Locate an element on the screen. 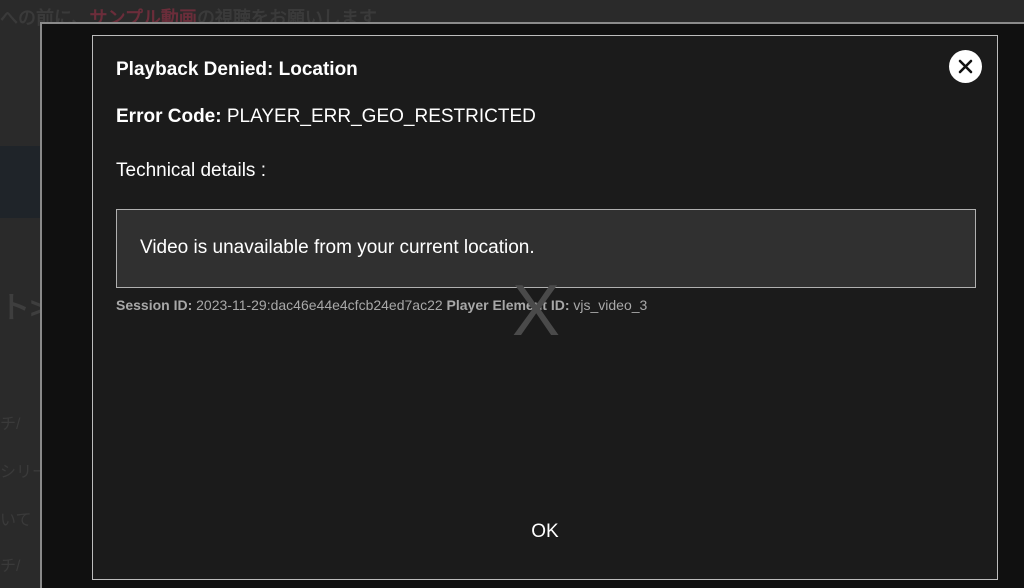  error-code-line: Error Code: PLAYER_ERR_GEO_RESTRICTED is located at coordinates (326, 117).